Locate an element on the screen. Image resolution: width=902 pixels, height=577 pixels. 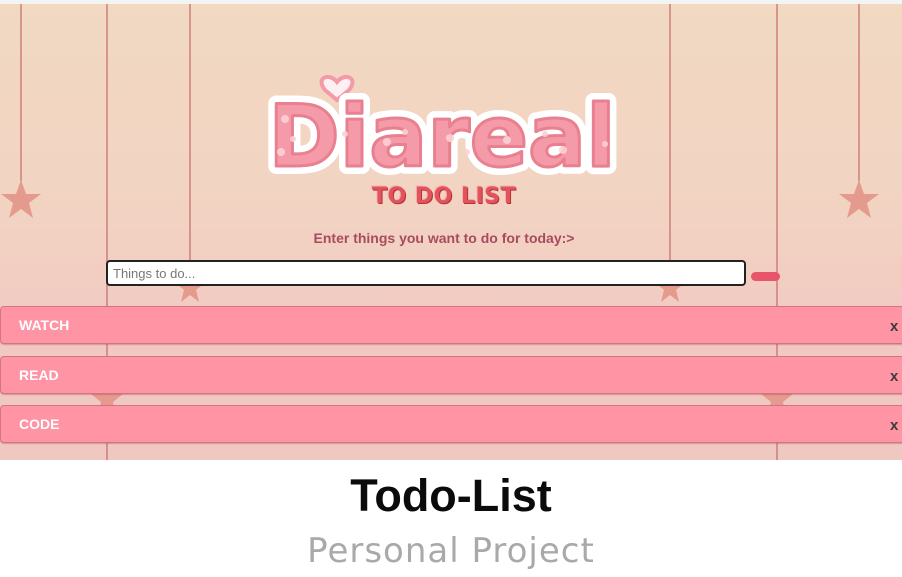
logo-fill: Diareal is located at coordinates (441, 134).